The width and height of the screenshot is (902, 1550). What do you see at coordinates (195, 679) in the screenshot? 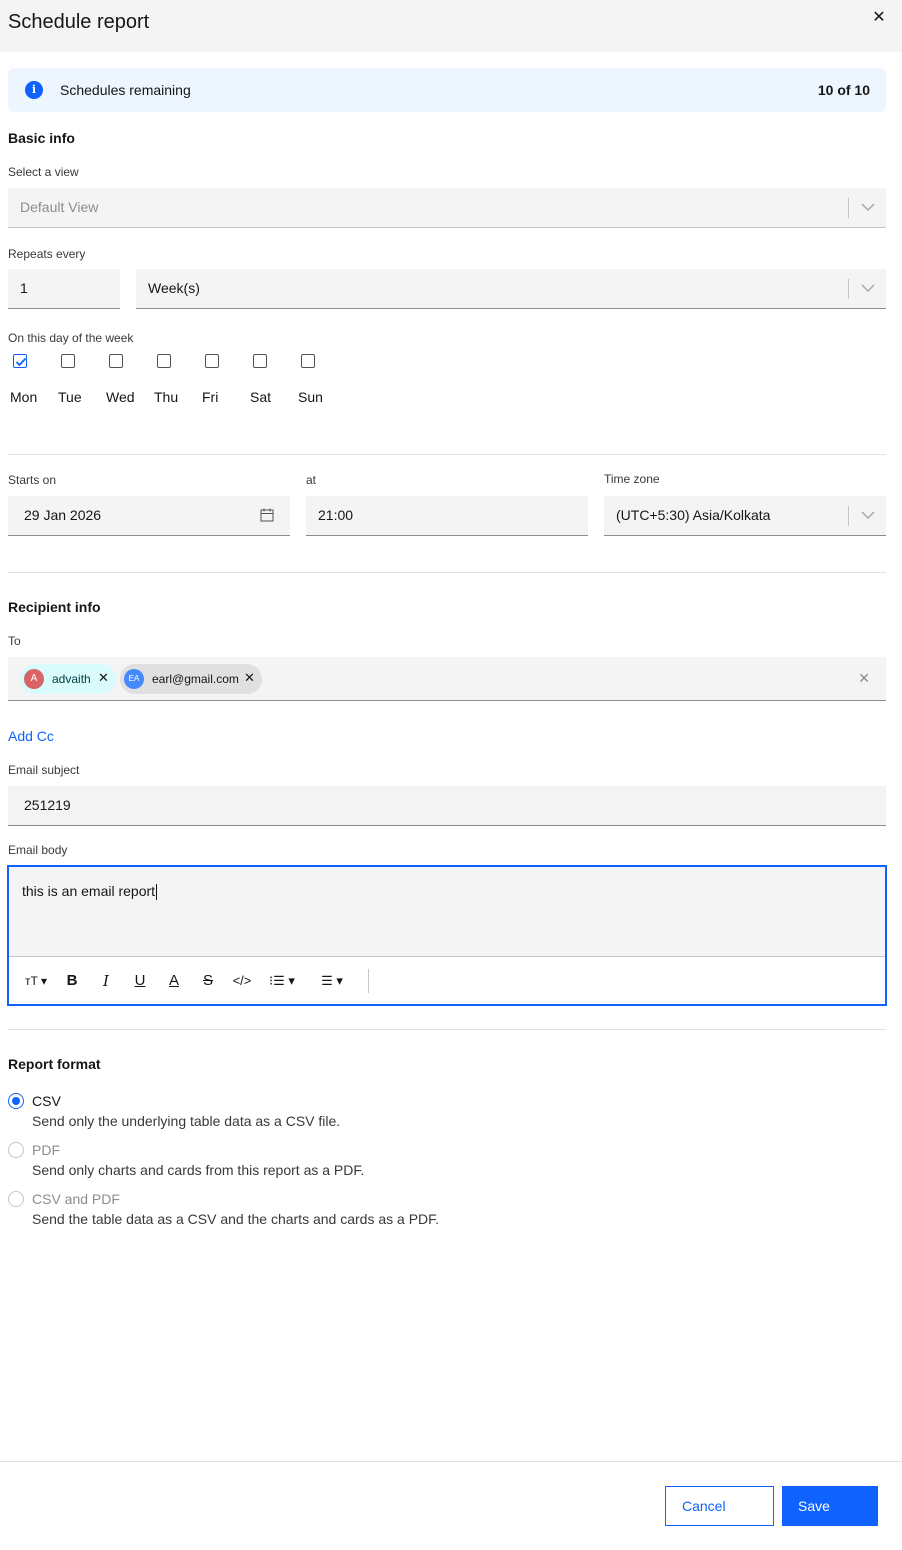
I see `recipient-tag-text: earl@gmail.com` at bounding box center [195, 679].